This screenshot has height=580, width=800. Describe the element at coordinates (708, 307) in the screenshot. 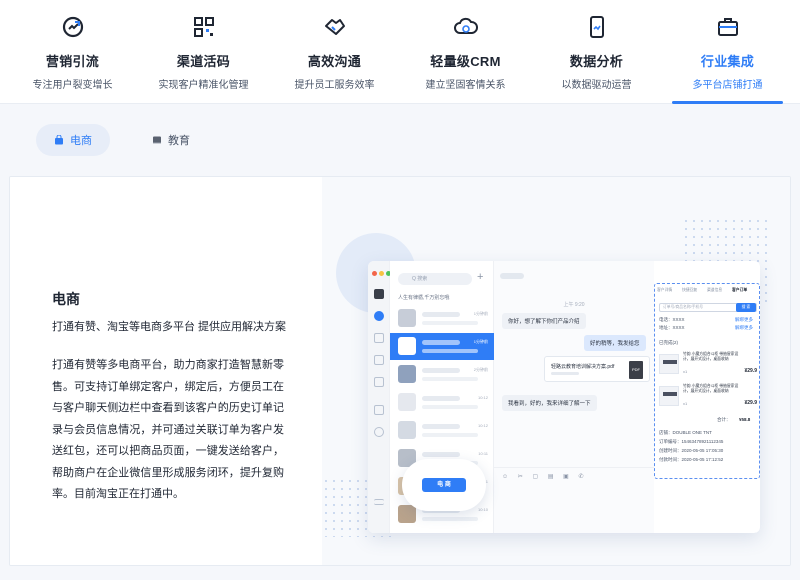

I see `order-search-input: 订单号/商品名称/手机号搜 索` at that location.